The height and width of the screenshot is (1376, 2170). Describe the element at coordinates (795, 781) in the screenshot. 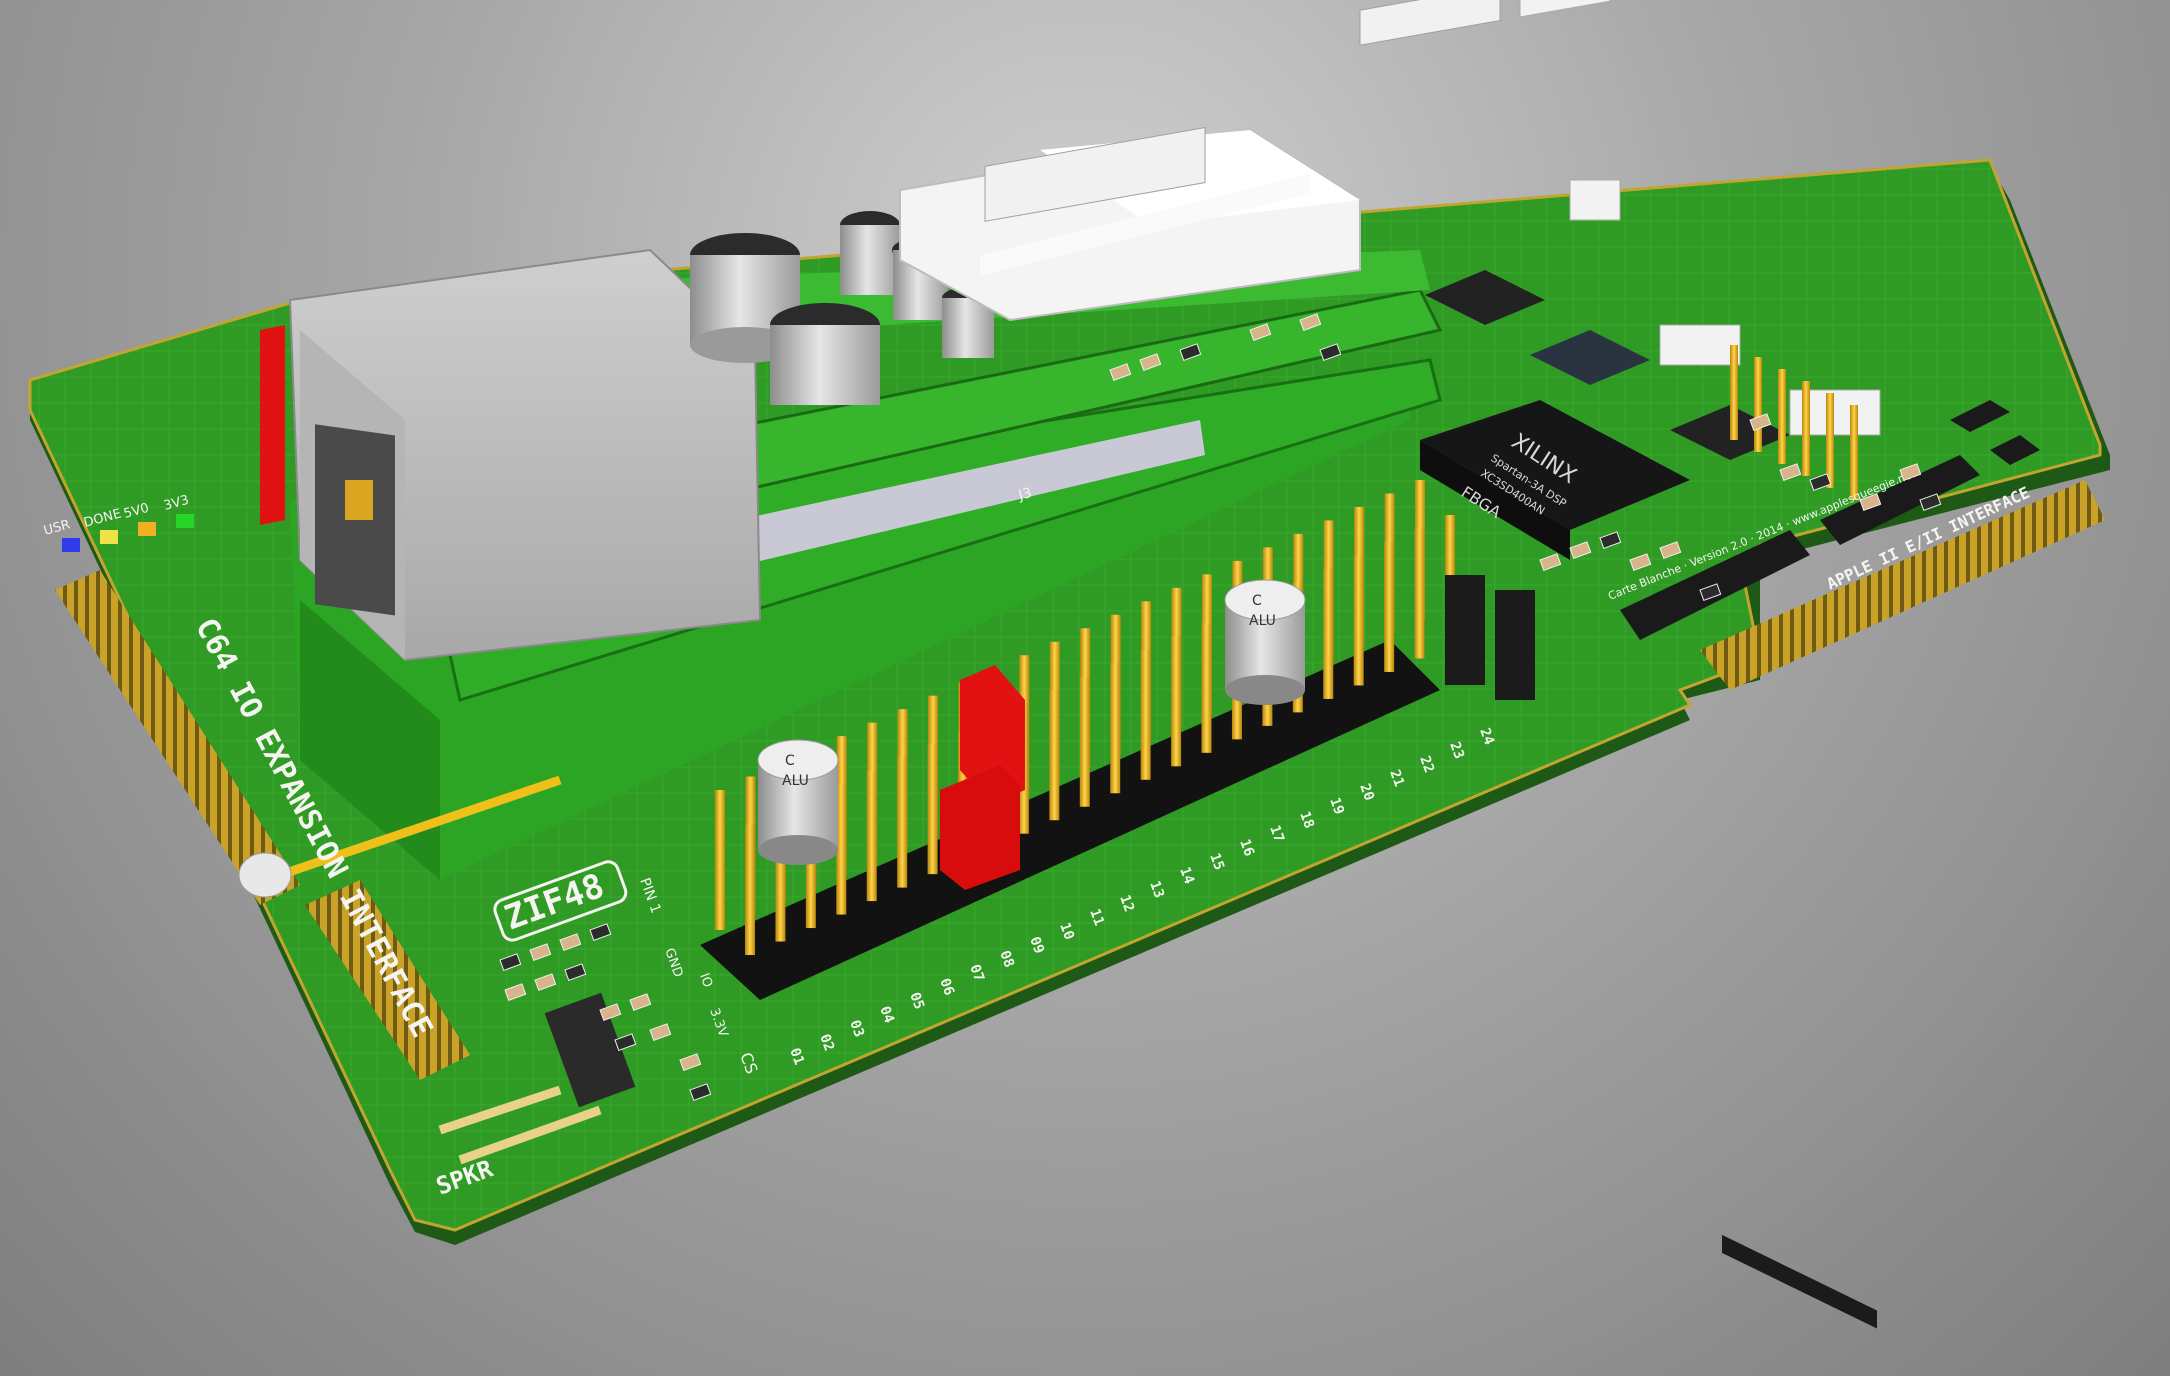

I see `cap-left-line2: ALU` at that location.